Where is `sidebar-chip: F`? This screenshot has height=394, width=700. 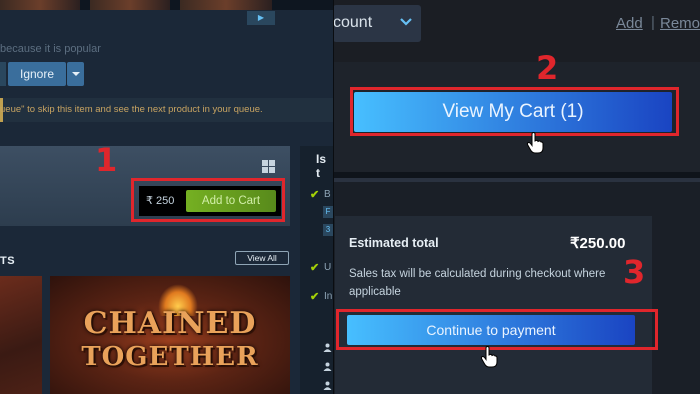
sidebar-chip: F is located at coordinates (328, 212).